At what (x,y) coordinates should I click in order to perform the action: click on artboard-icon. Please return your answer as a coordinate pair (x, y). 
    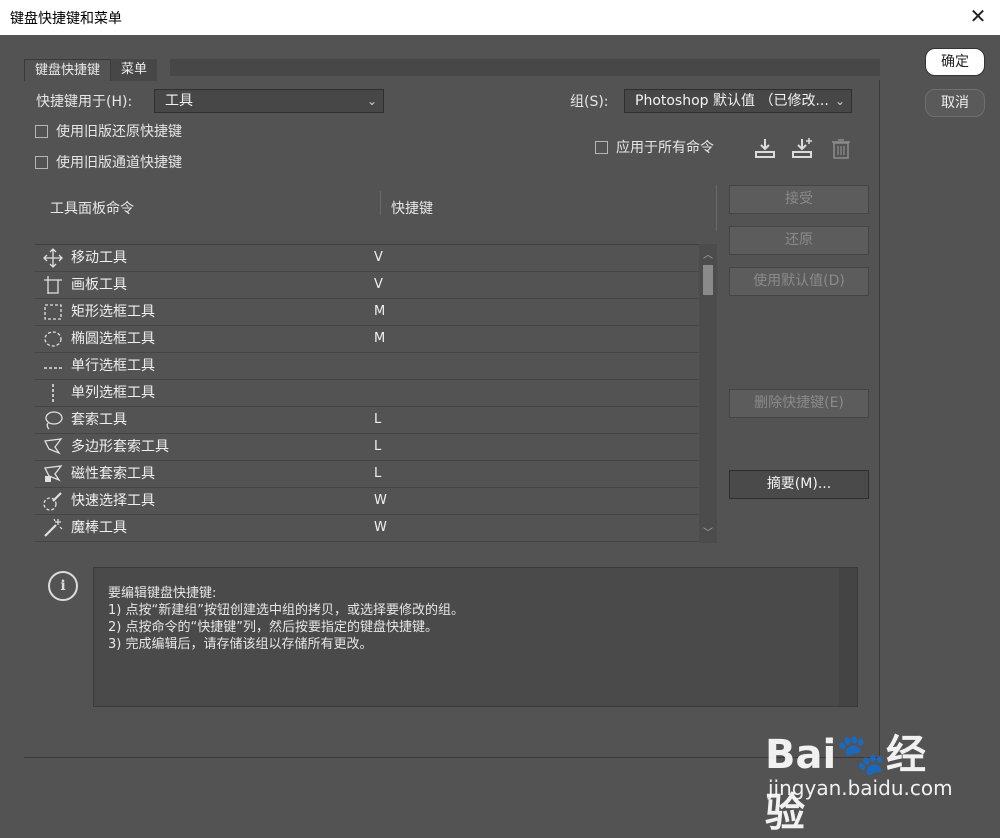
    Looking at the image, I should click on (53, 285).